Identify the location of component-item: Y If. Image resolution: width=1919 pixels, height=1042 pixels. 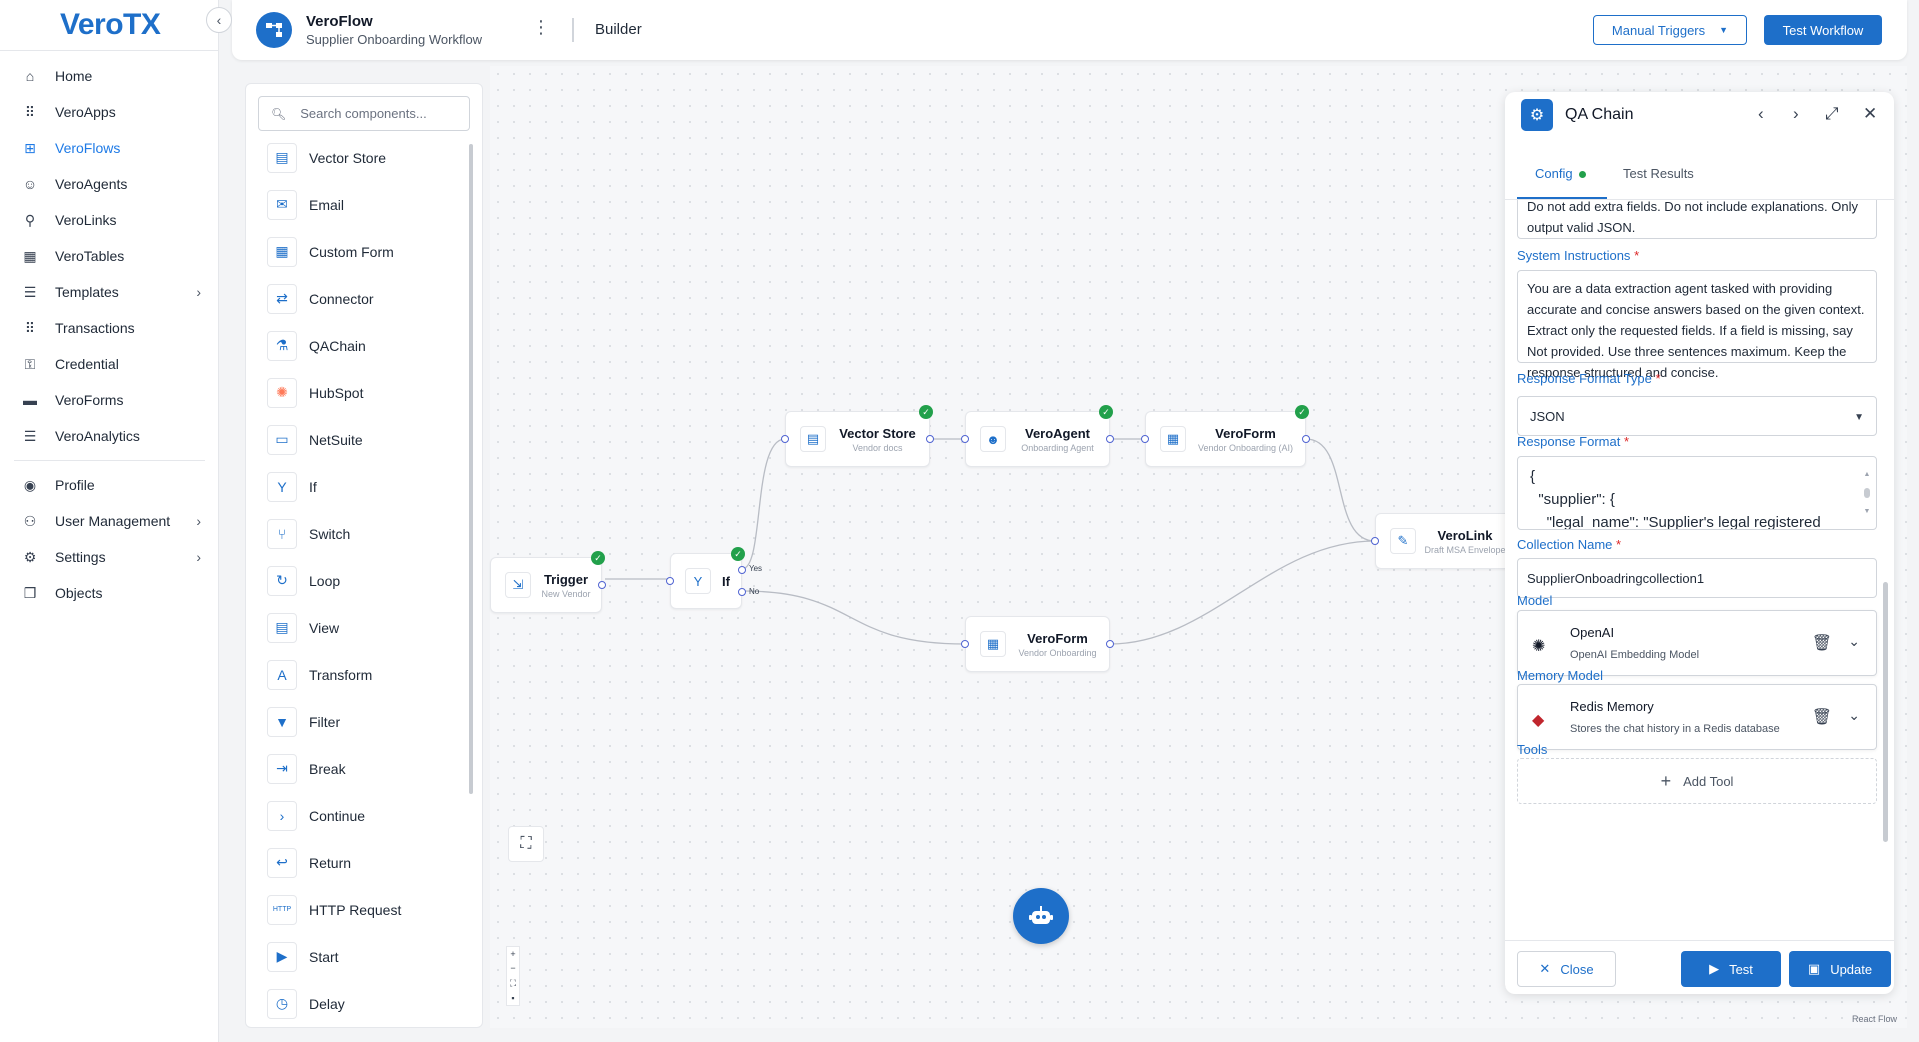
(358, 486).